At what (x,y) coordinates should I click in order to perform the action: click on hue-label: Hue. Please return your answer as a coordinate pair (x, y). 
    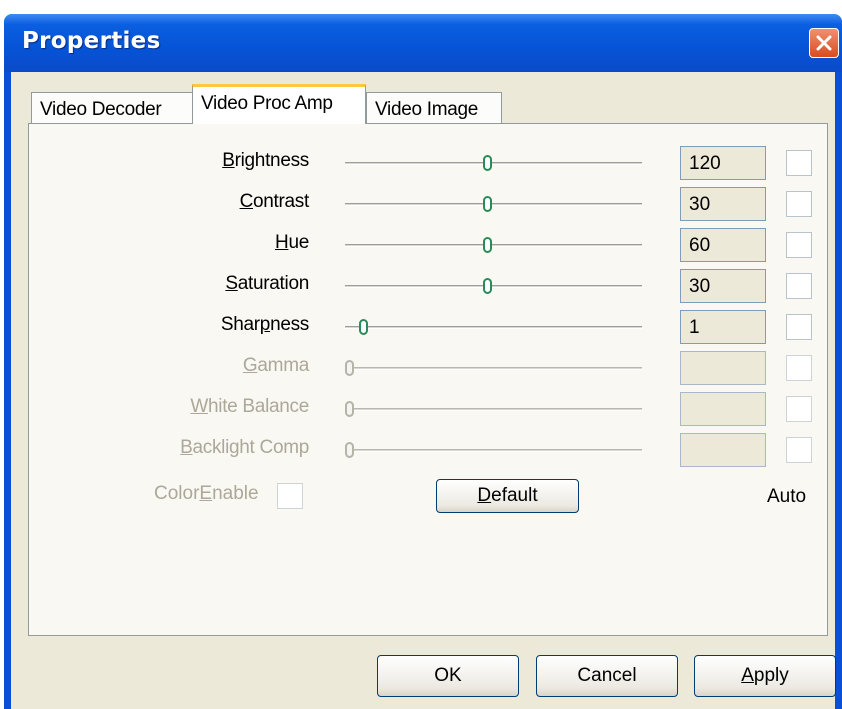
    Looking at the image, I should click on (292, 242).